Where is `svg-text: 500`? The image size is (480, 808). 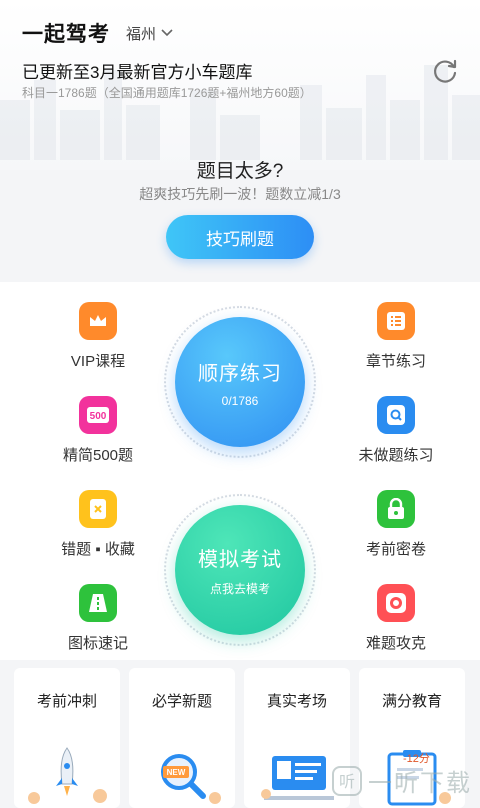
svg-text: 500 is located at coordinates (98, 416).